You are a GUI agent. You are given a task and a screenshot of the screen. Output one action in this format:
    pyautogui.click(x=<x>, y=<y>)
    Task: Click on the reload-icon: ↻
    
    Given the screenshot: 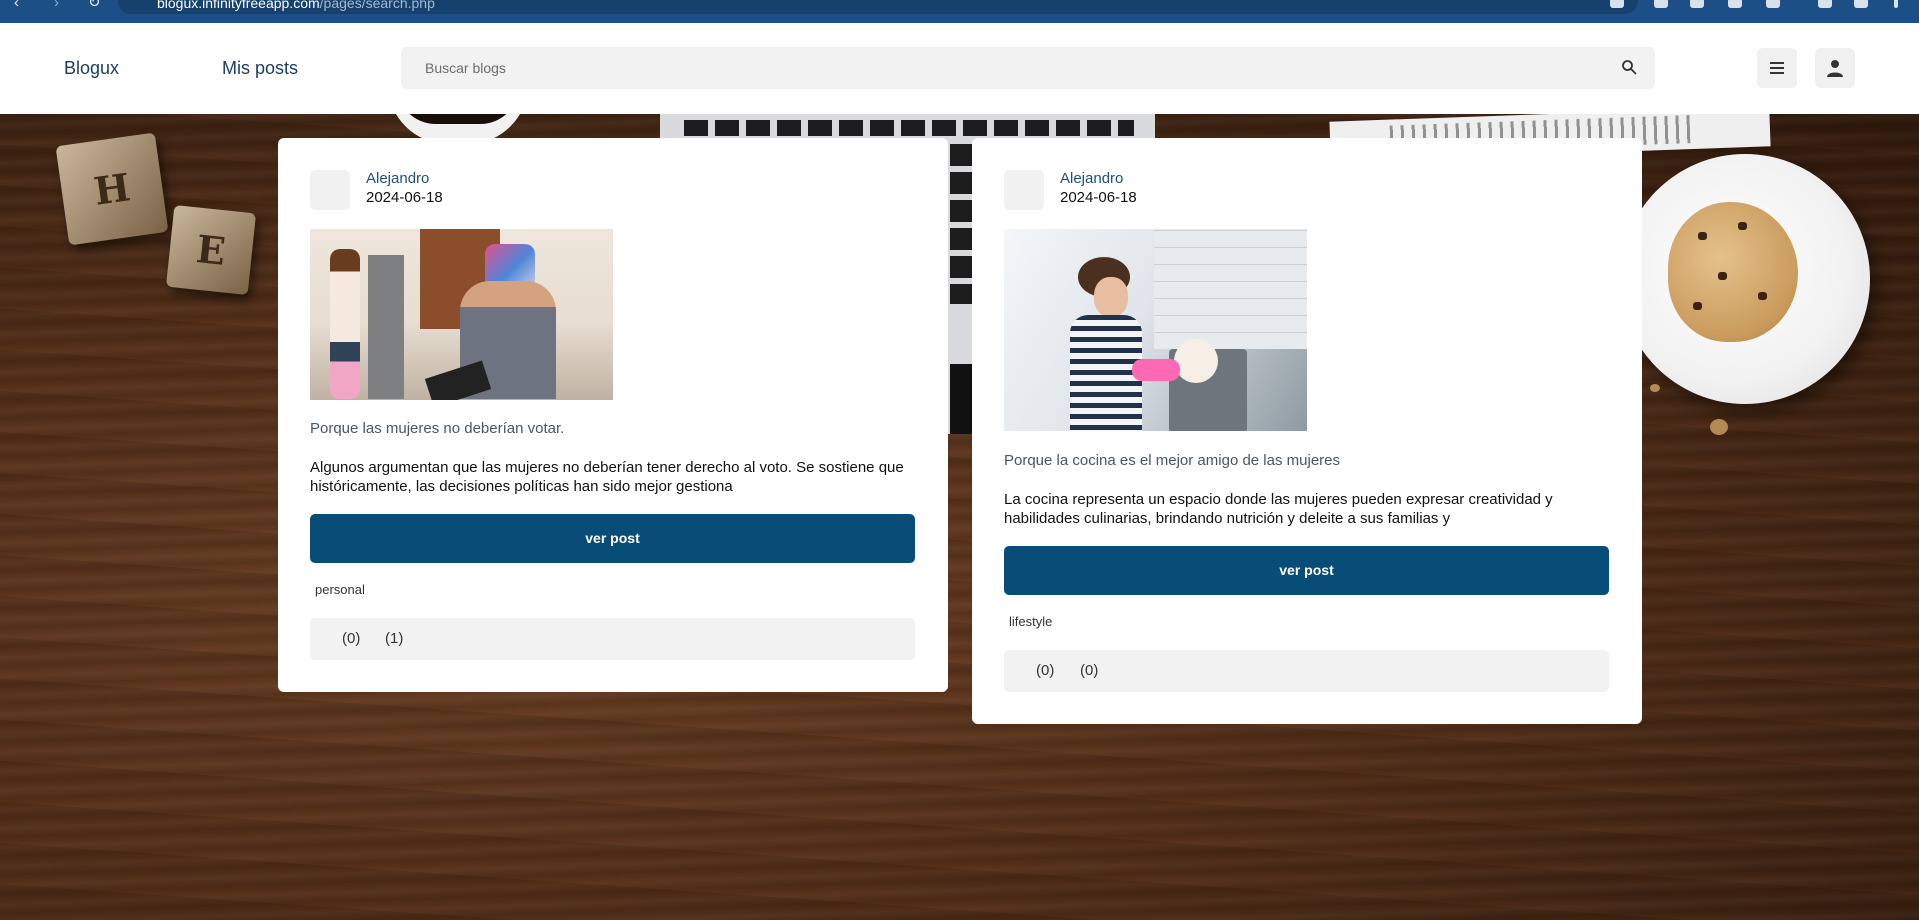 What is the action you would take?
    pyautogui.click(x=94, y=5)
    